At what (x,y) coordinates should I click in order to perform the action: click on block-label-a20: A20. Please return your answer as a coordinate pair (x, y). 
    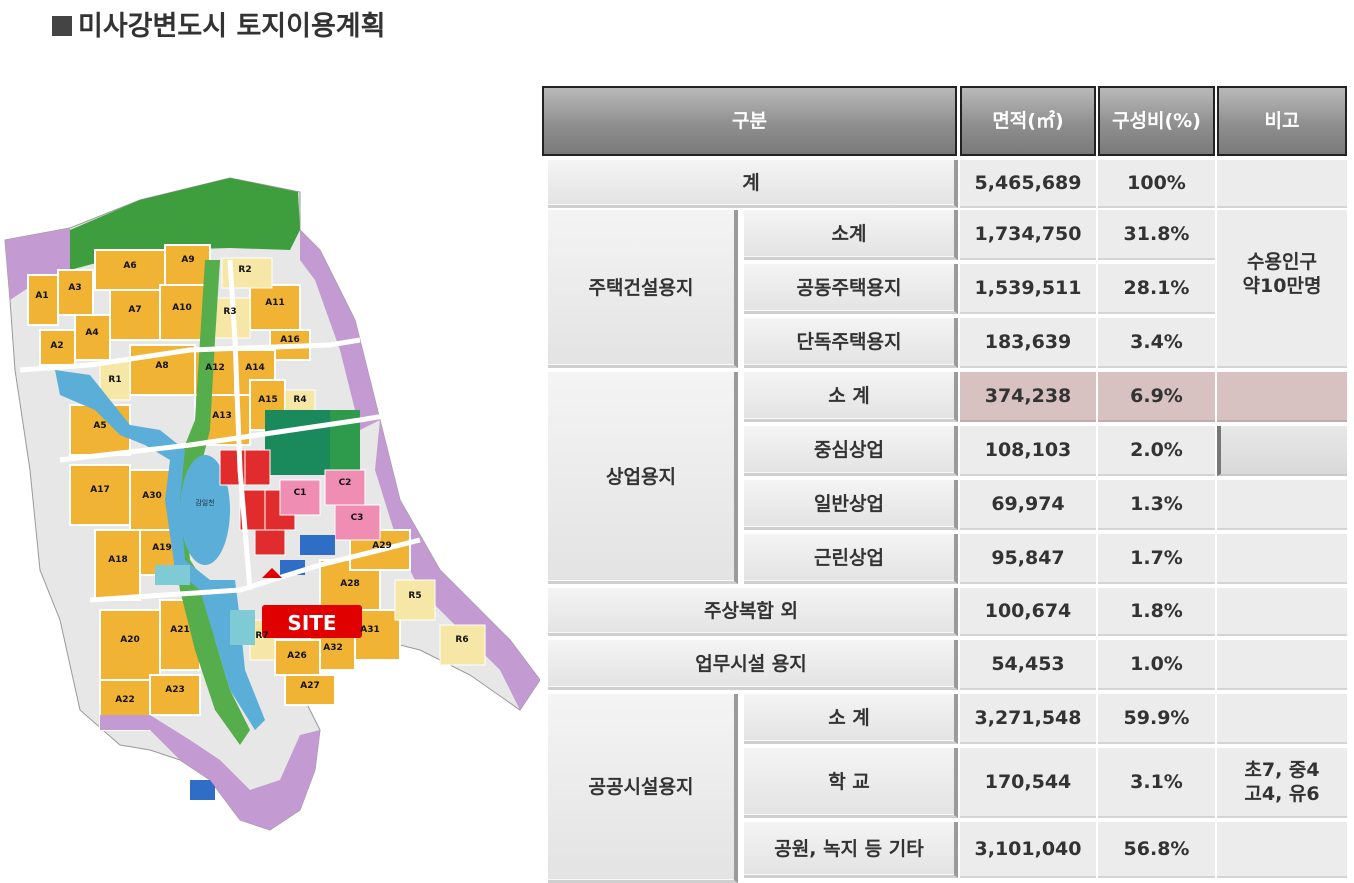
    Looking at the image, I should click on (130, 640).